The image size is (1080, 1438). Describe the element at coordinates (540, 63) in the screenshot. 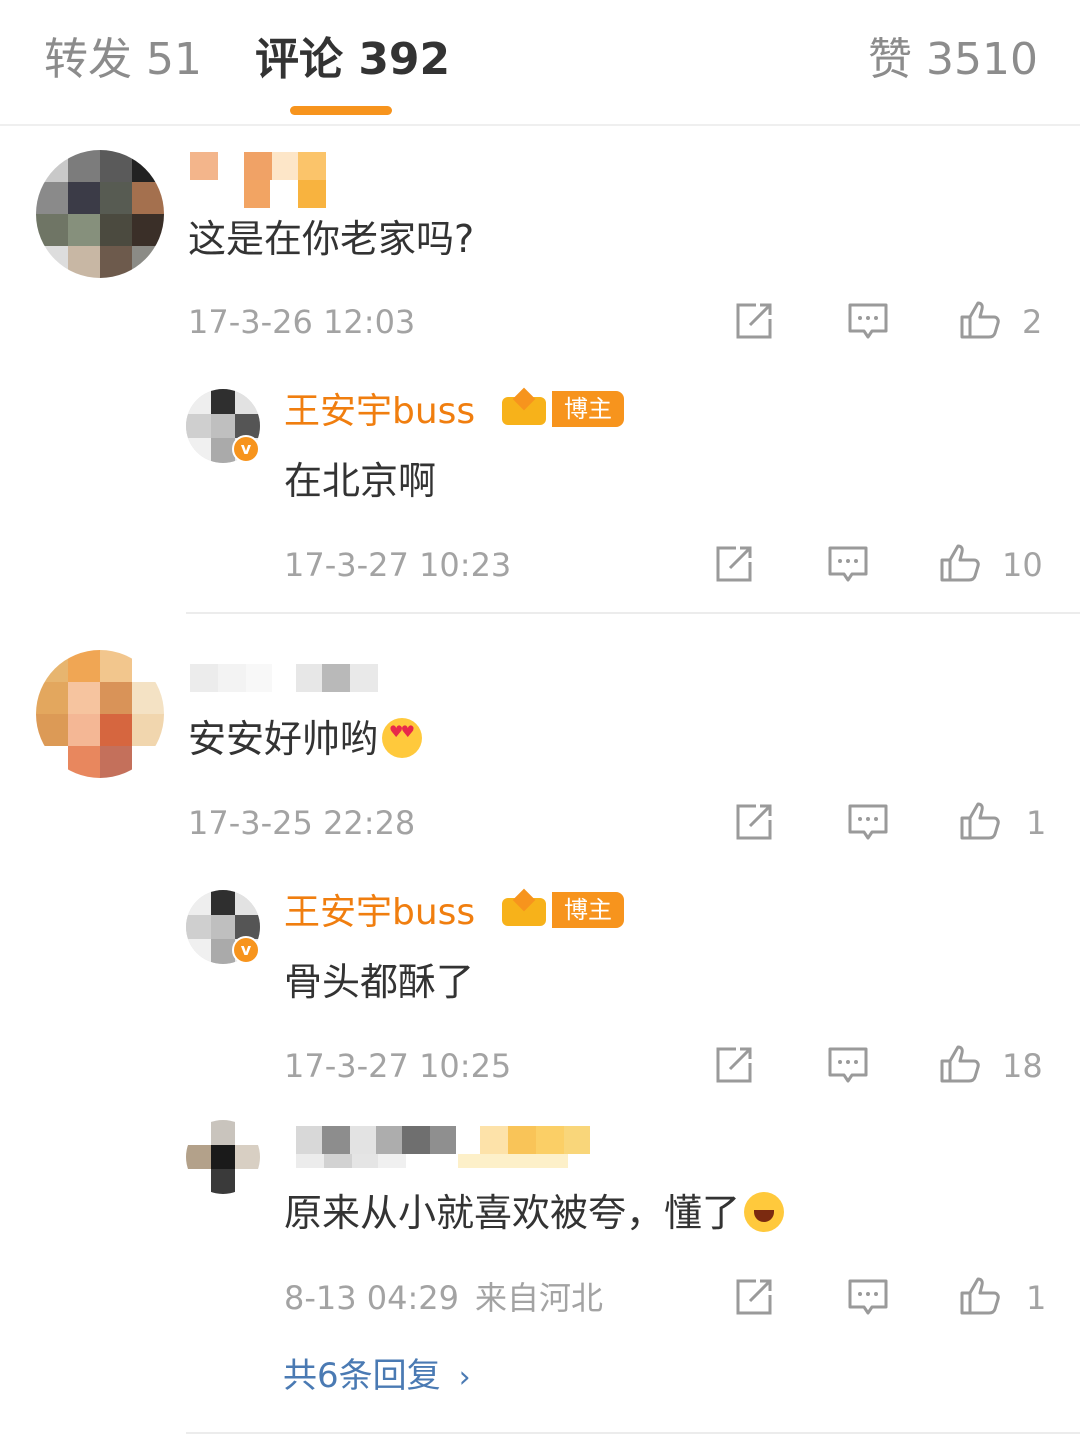

I see `tab-bar: 转发 51 评论 392 赞 3510` at that location.